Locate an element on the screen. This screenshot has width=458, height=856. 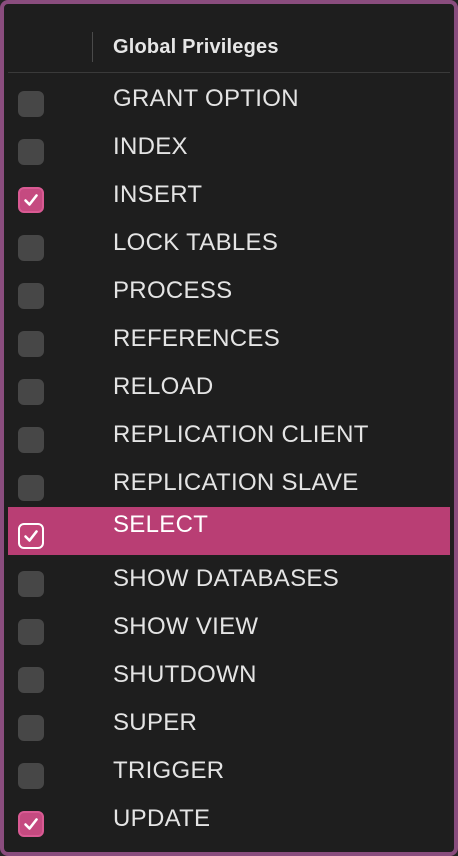
privilege-row-references: REFERENCES is located at coordinates (229, 339).